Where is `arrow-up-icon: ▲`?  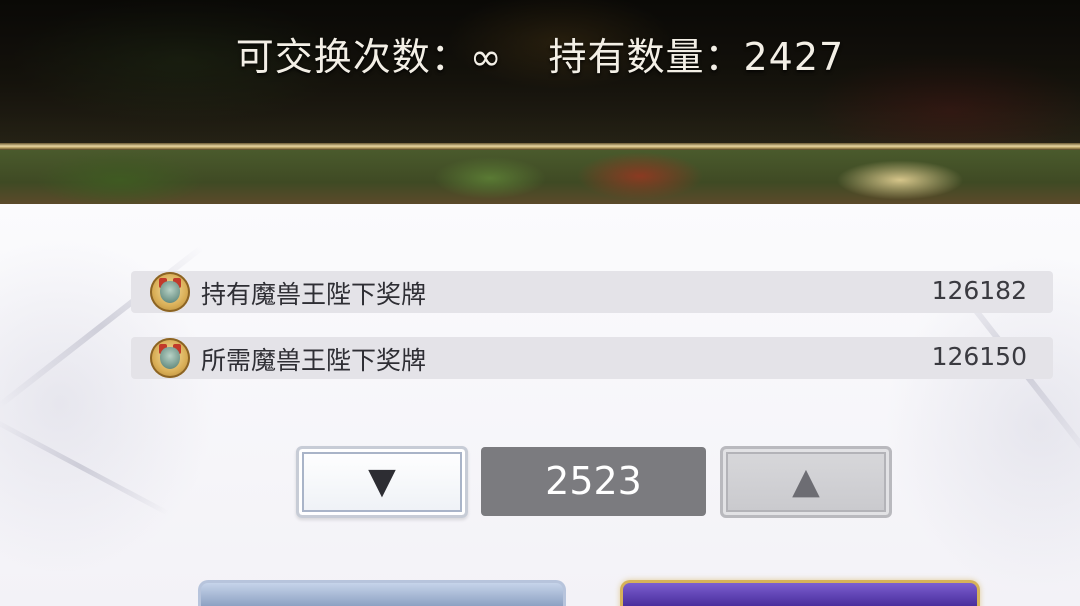 arrow-up-icon: ▲ is located at coordinates (806, 481).